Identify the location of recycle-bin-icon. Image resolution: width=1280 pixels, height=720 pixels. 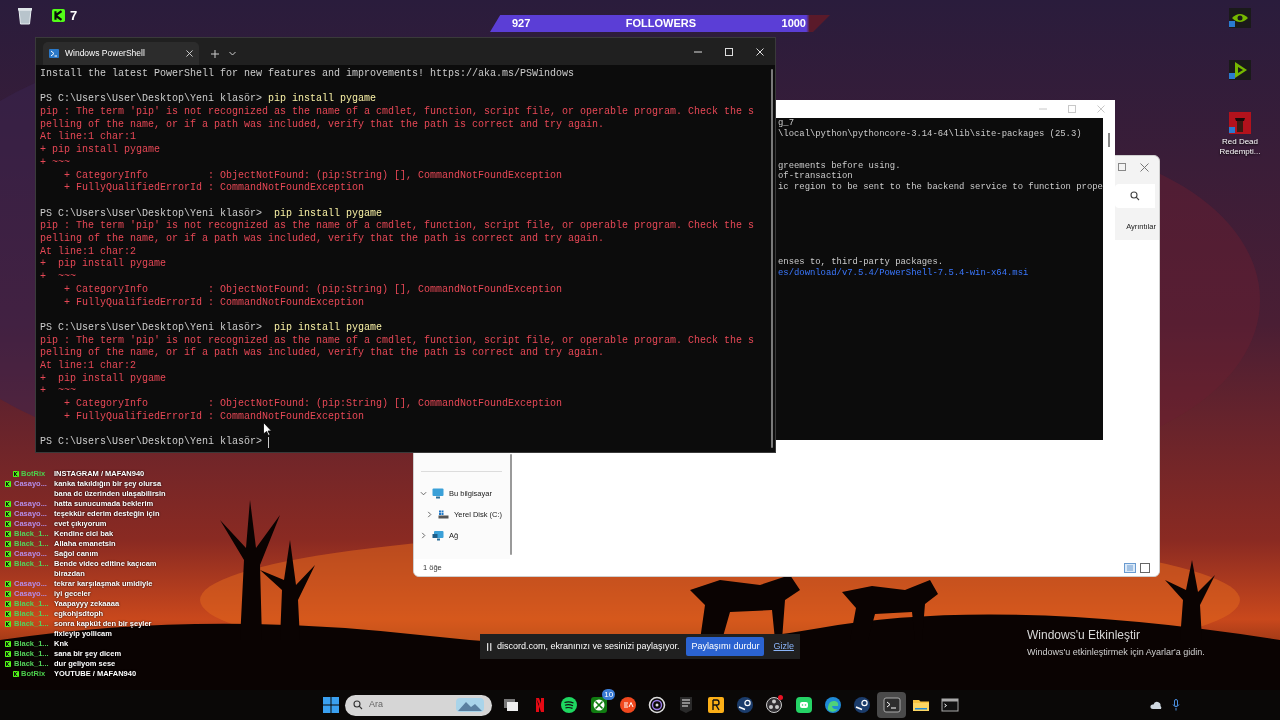
(25, 16).